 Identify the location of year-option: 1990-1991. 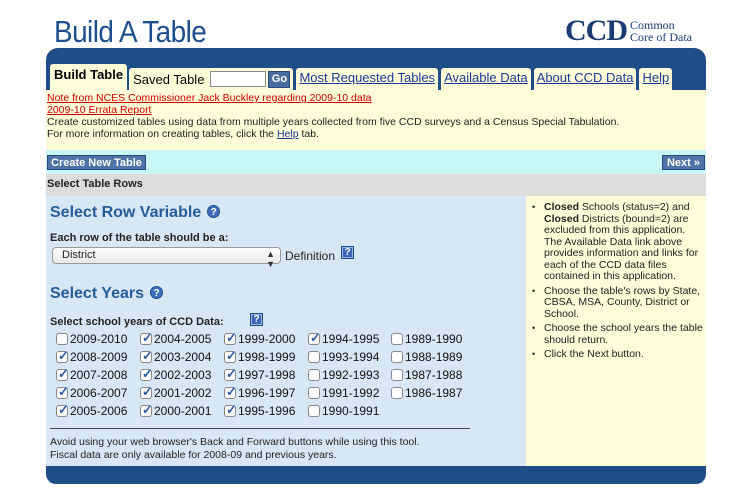
(349, 411).